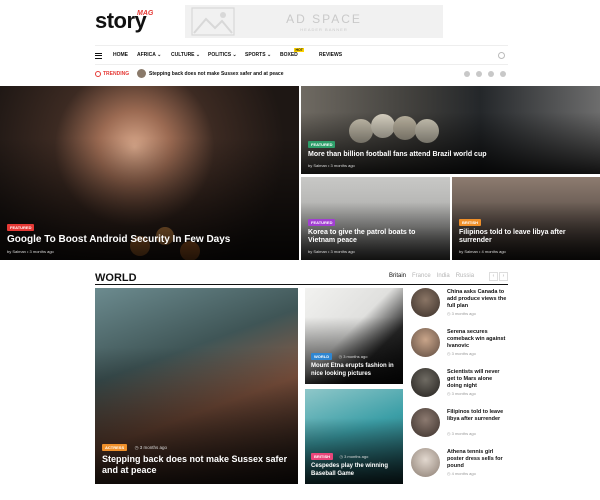  I want to click on pinterest-icon, so click(503, 74).